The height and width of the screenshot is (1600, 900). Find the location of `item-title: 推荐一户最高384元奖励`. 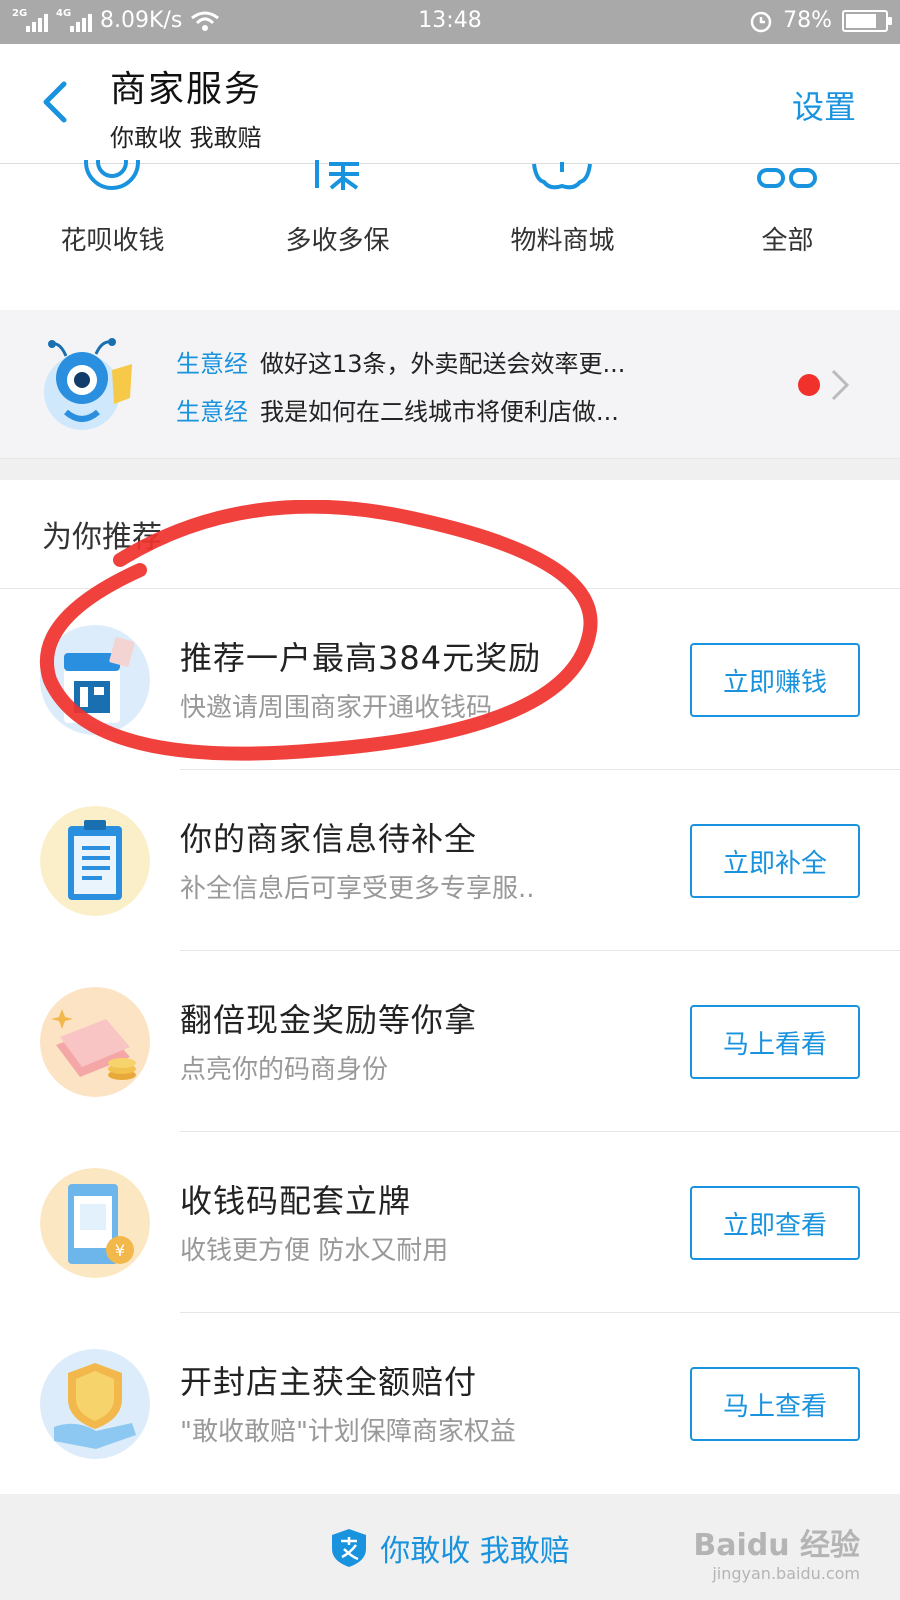

item-title: 推荐一户最高384元奖励 is located at coordinates (361, 658).